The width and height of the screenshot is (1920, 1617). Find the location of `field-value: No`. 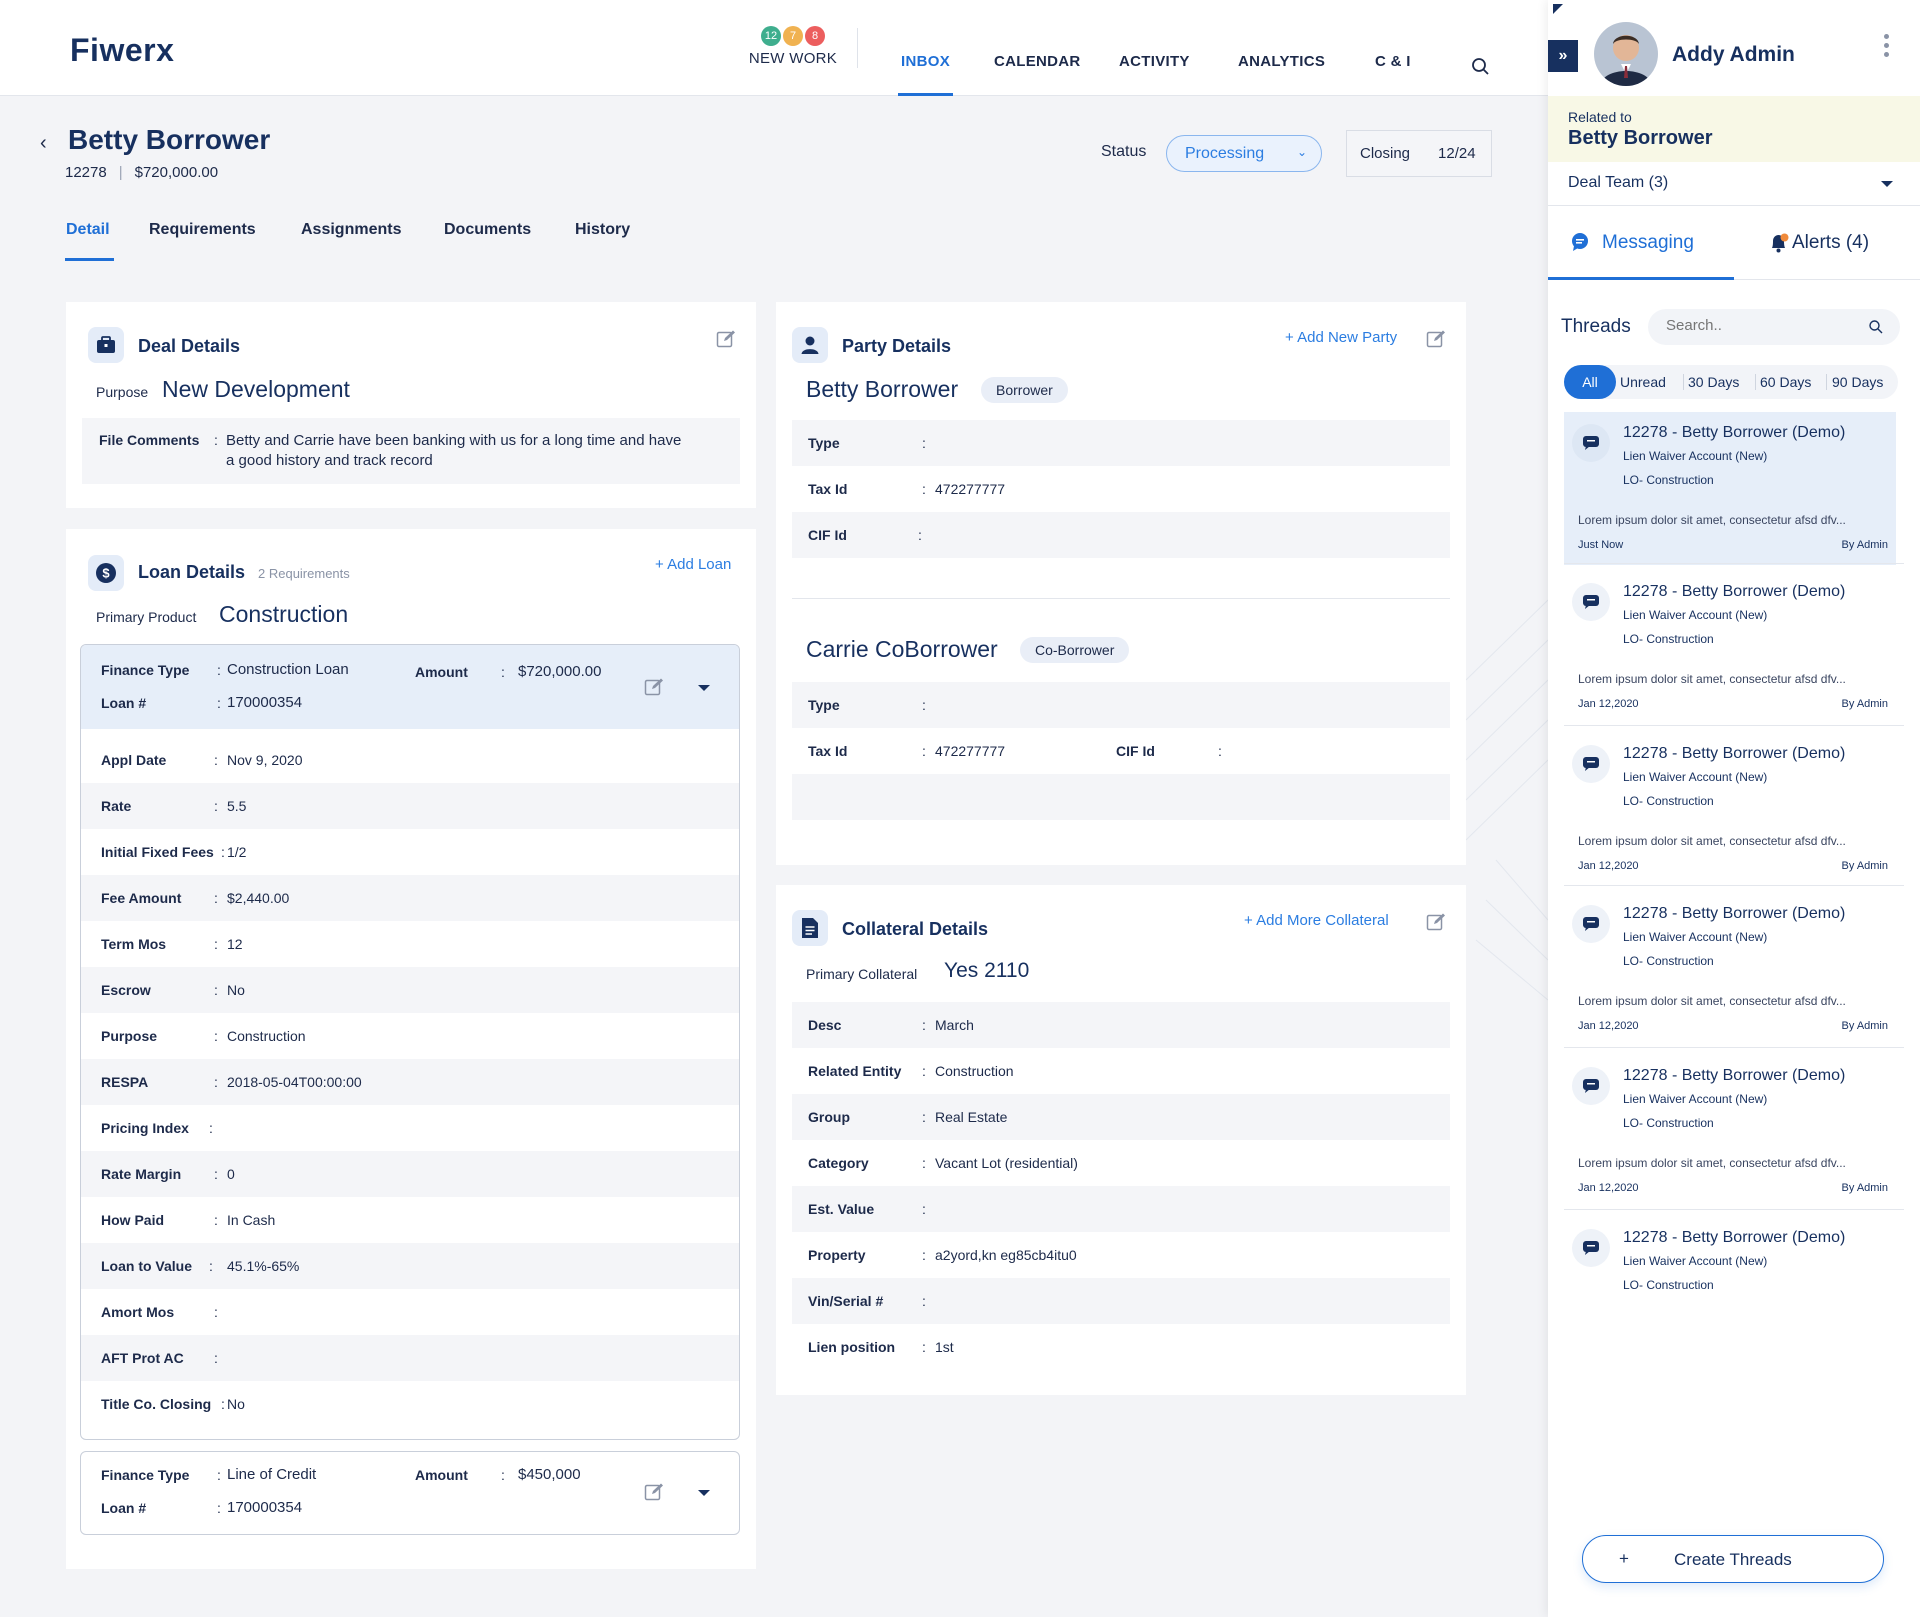

field-value: No is located at coordinates (236, 1404).